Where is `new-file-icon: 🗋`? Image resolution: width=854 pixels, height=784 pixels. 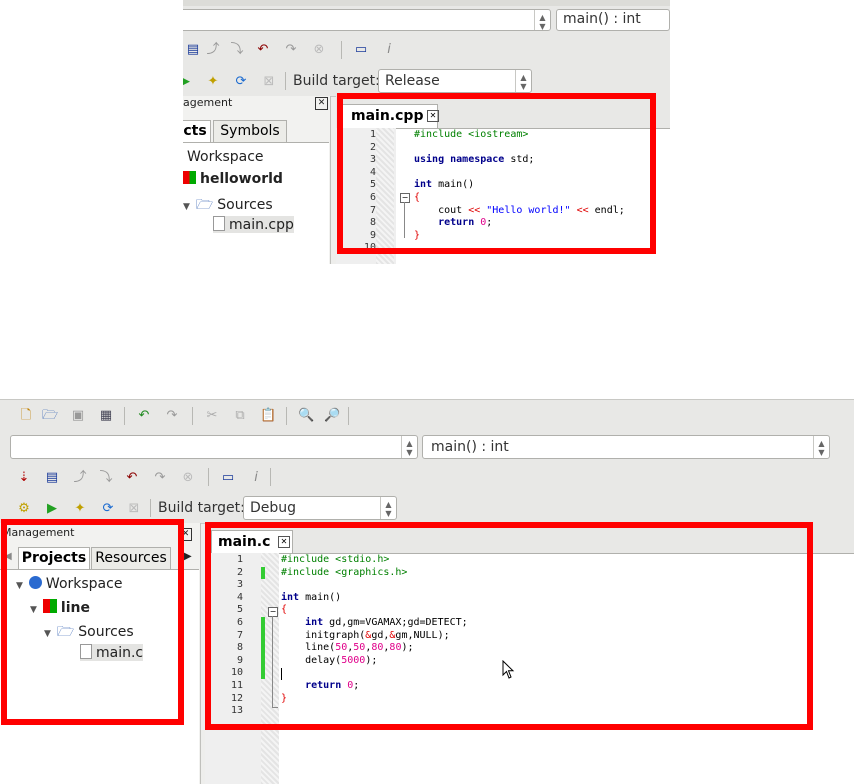 new-file-icon: 🗋 is located at coordinates (26, 416).